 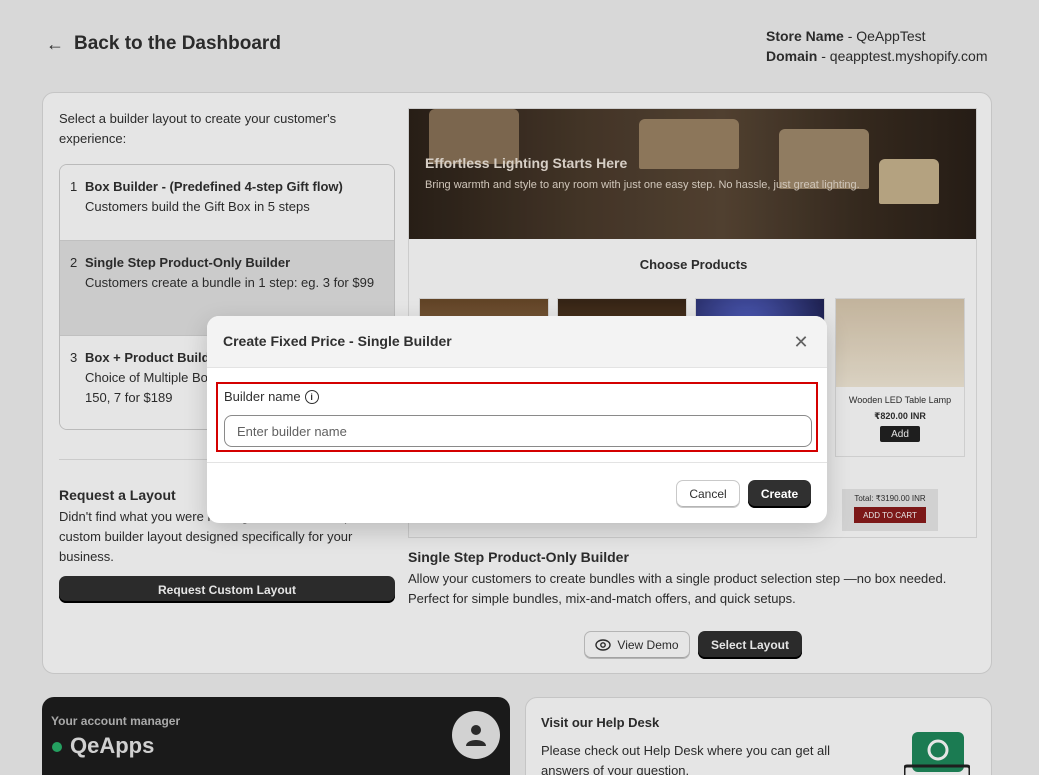 I want to click on create-button: Create, so click(x=779, y=494).